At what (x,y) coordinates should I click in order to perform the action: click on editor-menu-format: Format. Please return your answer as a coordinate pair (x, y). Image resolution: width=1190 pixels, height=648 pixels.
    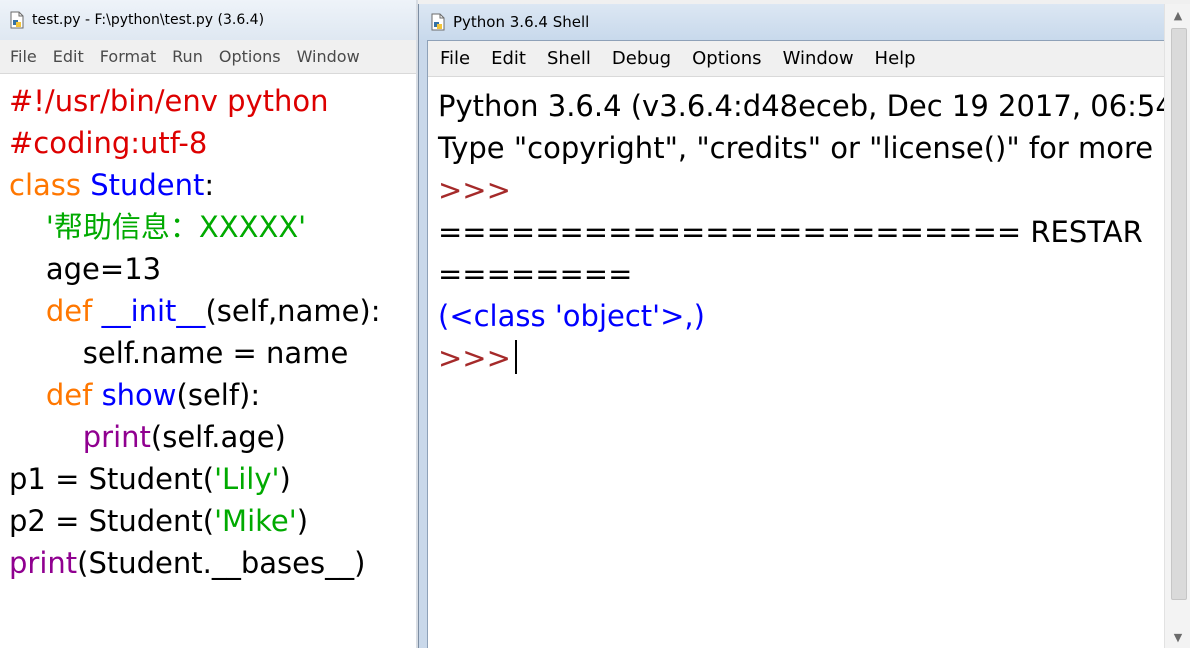
    Looking at the image, I should click on (128, 56).